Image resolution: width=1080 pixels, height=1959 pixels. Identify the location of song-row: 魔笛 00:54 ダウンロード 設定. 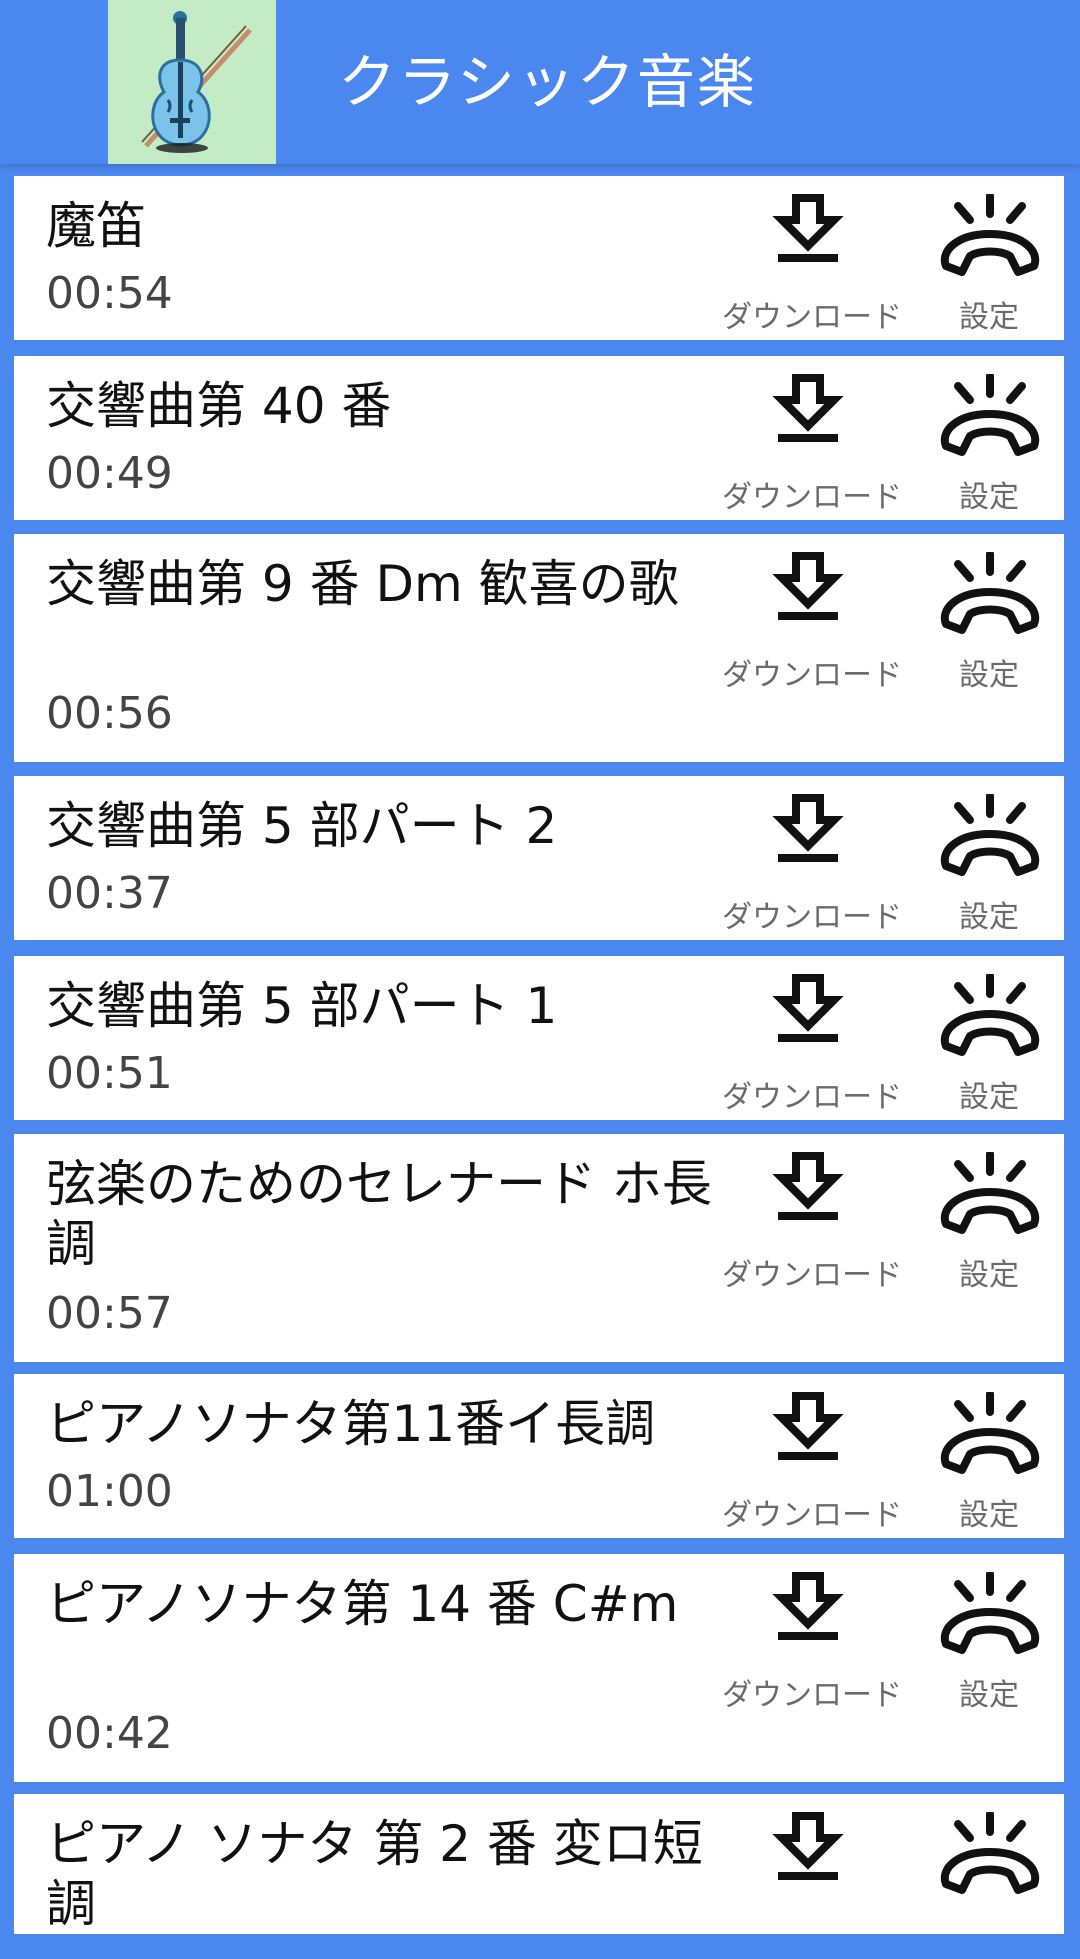
(539, 258).